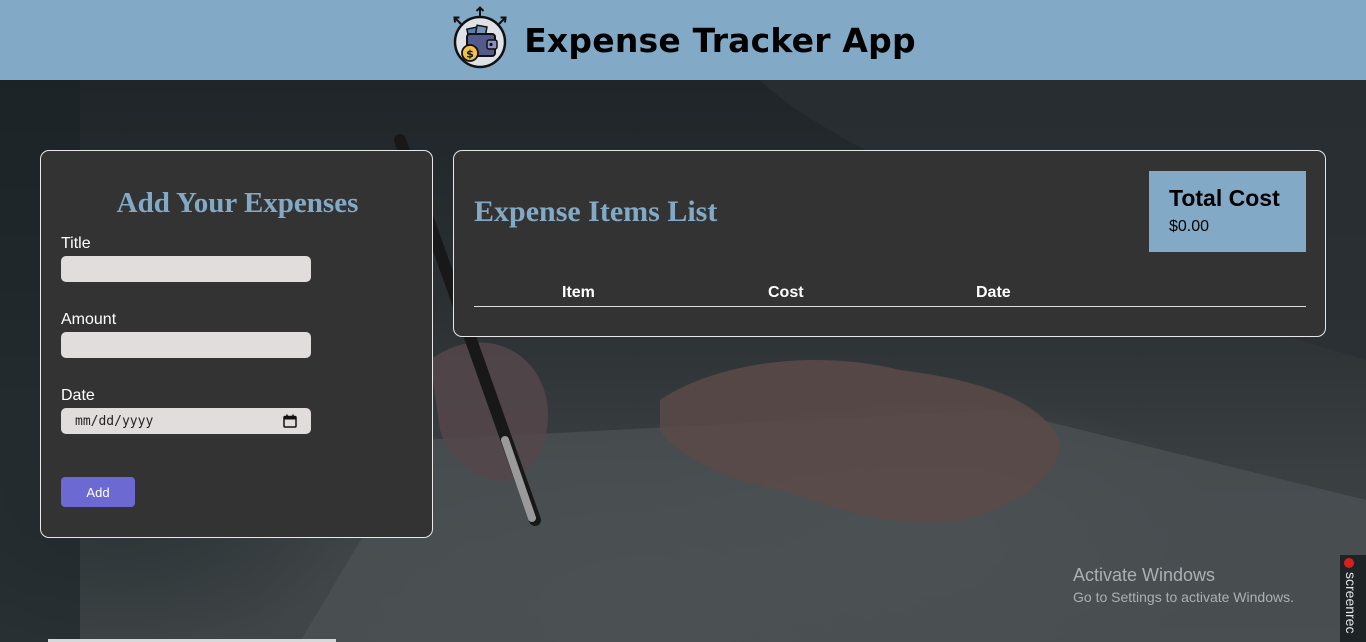 The width and height of the screenshot is (1366, 642). Describe the element at coordinates (1183, 597) in the screenshot. I see `watermark-subtitle: Go to Settings to activate Windows.` at that location.